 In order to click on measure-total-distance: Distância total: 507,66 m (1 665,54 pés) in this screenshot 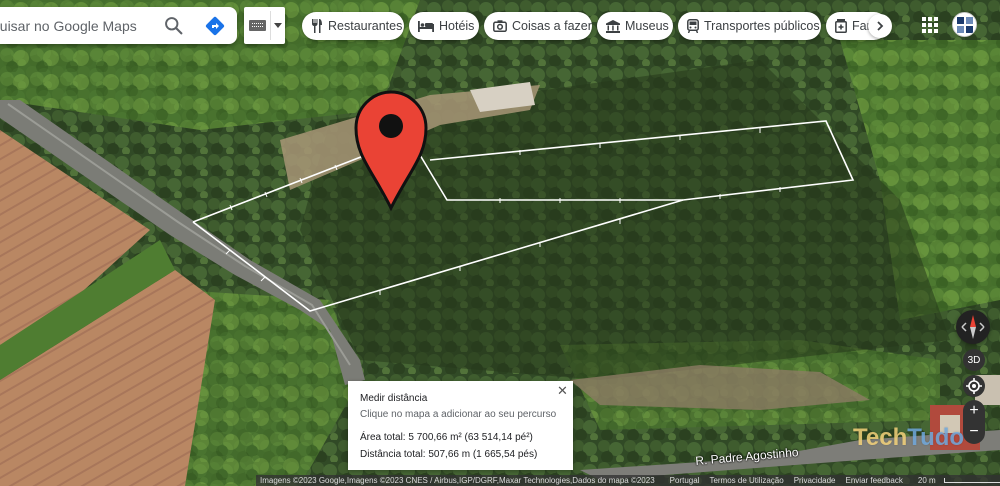, I will do `click(449, 454)`.